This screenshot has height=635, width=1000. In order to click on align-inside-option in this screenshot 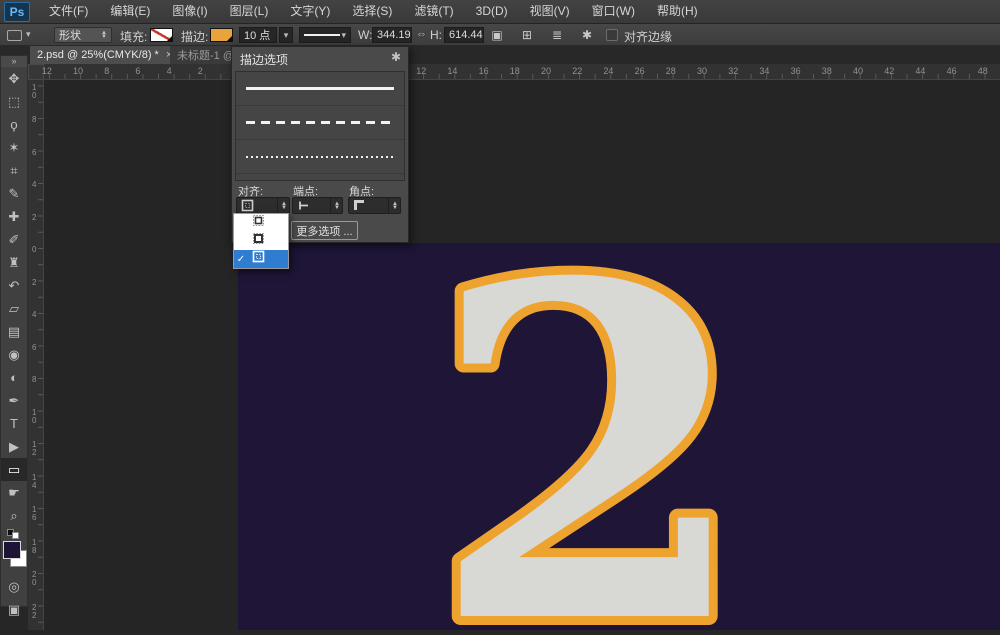, I will do `click(261, 223)`.